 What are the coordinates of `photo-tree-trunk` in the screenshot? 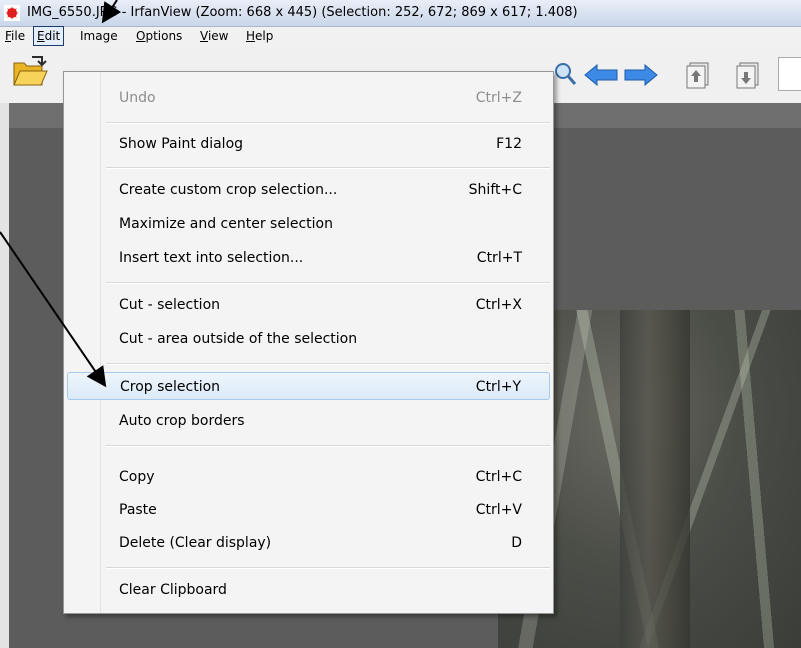 It's located at (655, 479).